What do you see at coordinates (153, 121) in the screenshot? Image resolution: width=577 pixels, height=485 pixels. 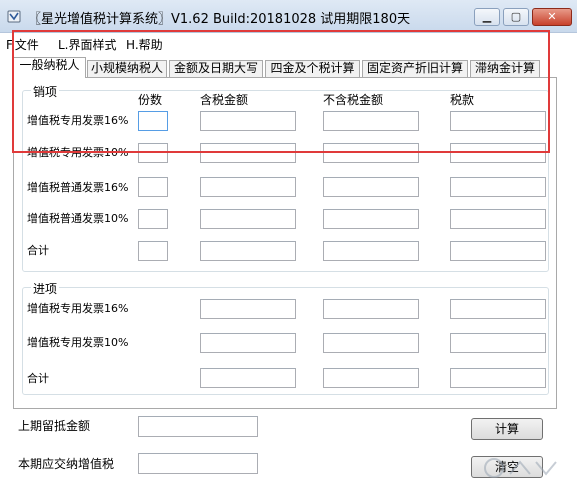 I see `sales-special16-count-input` at bounding box center [153, 121].